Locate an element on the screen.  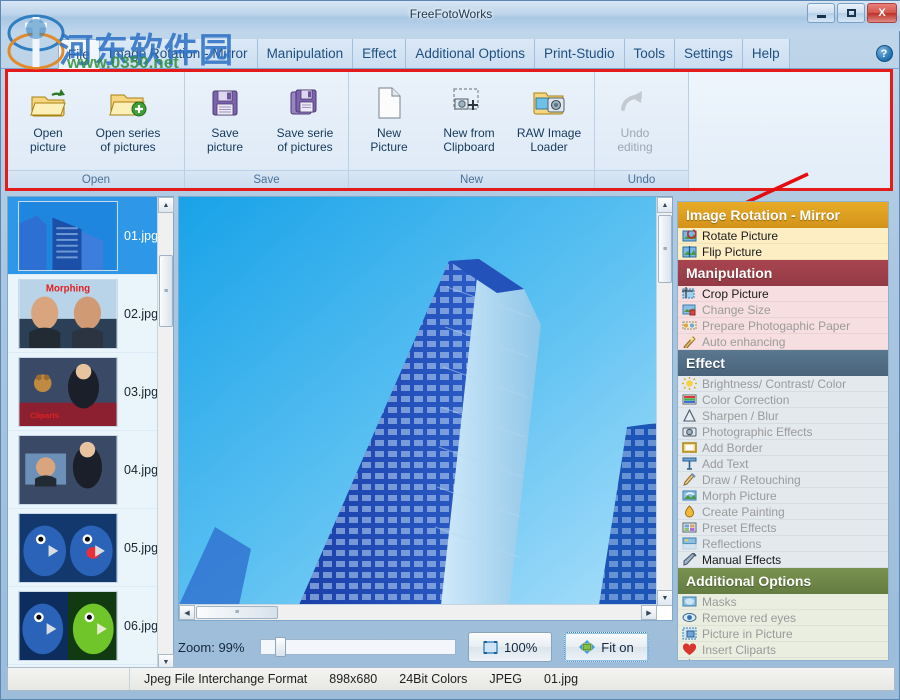
list-item: 01.jpg is located at coordinates (90, 236).